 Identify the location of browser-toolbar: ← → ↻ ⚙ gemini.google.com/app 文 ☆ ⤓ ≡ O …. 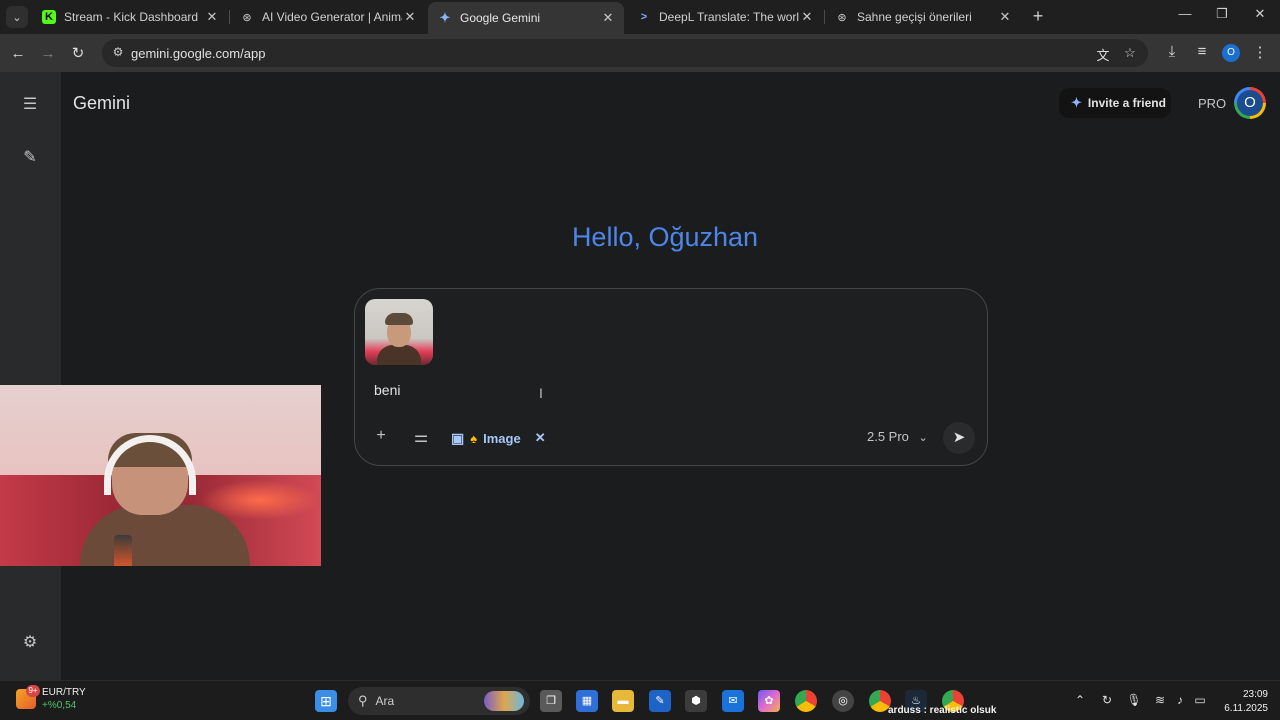
(640, 53).